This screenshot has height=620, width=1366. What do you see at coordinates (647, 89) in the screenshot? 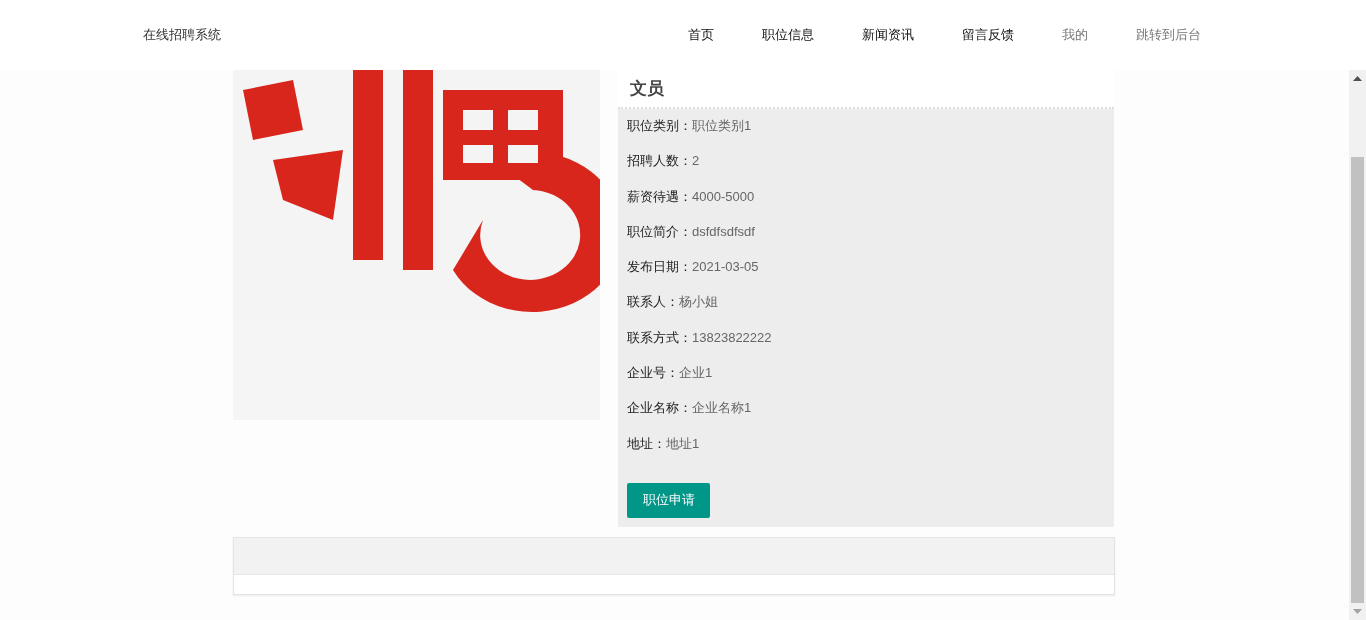
I see `job-title: 文员` at bounding box center [647, 89].